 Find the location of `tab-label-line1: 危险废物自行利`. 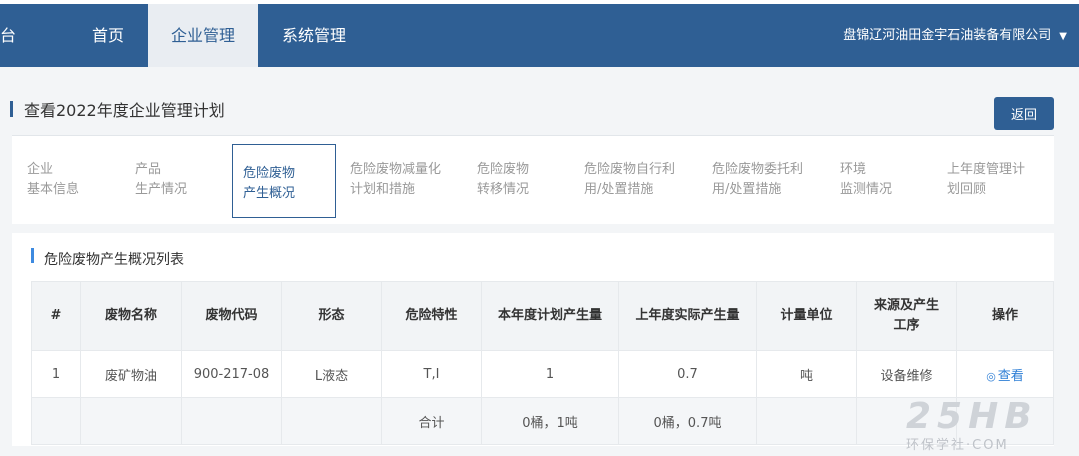

tab-label-line1: 危险废物自行利 is located at coordinates (630, 169).